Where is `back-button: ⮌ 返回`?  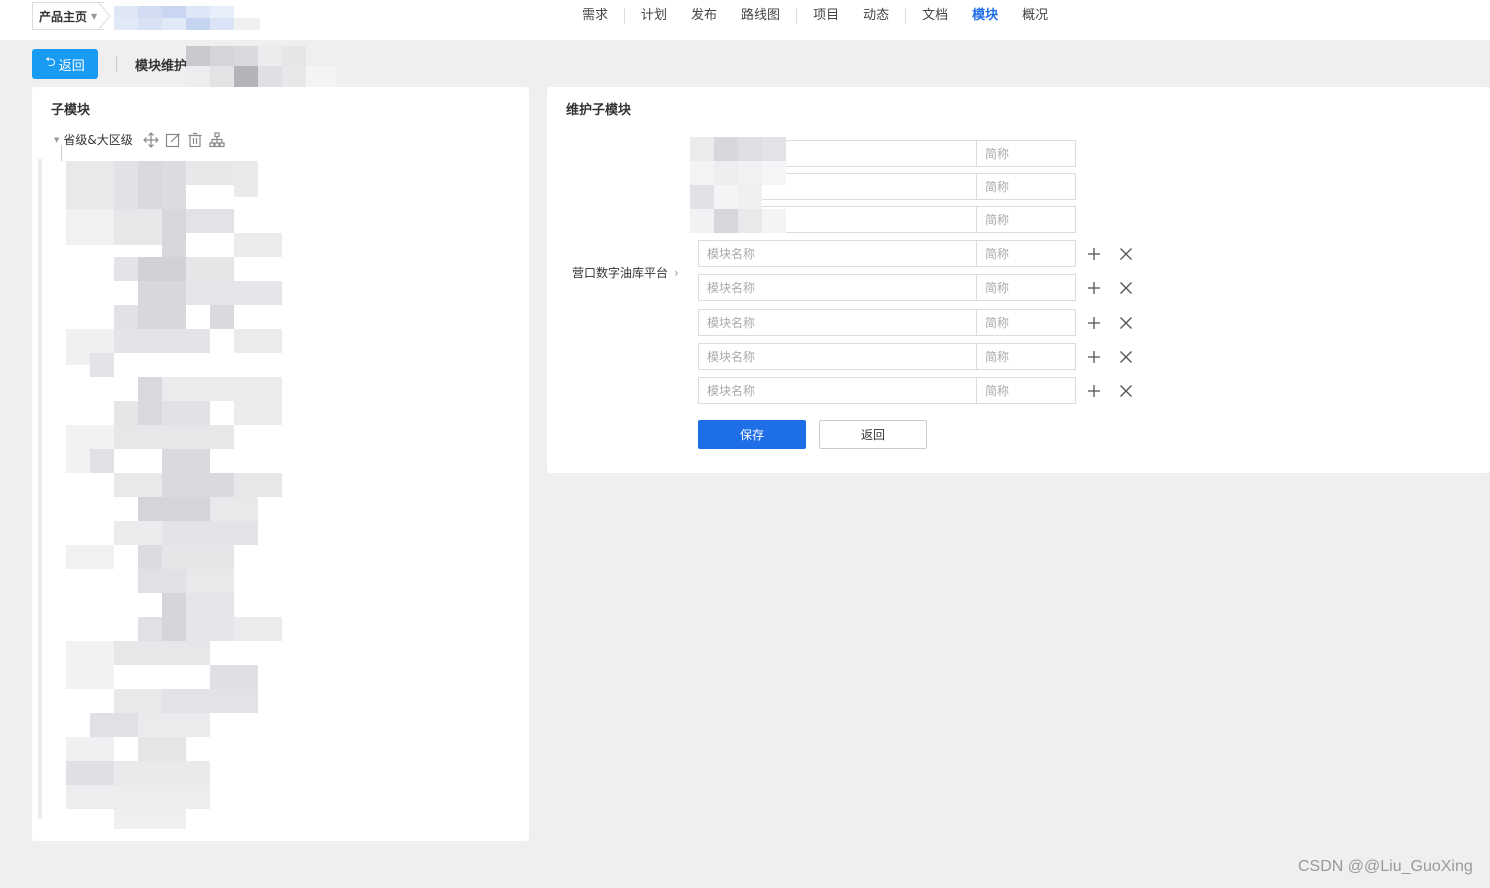
back-button: ⮌ 返回 is located at coordinates (65, 64).